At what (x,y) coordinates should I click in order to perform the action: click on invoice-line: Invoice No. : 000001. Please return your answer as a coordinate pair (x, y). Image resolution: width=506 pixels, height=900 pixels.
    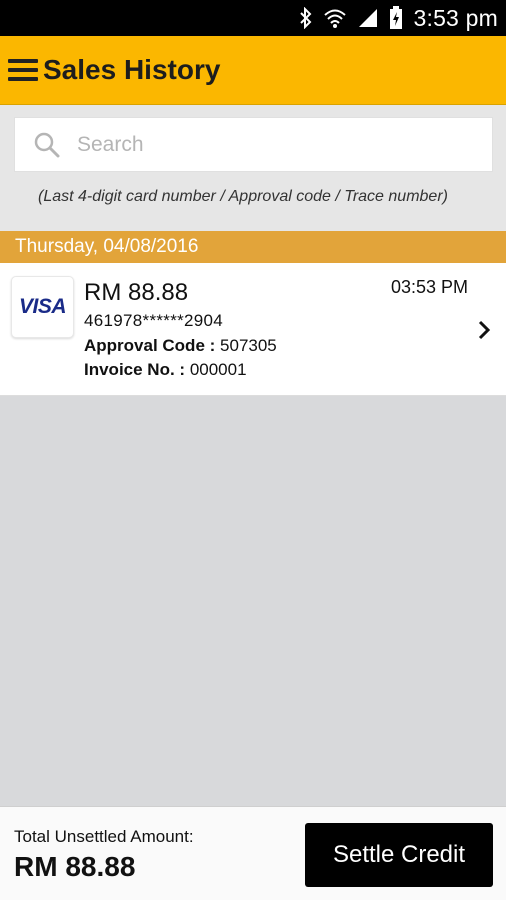
    Looking at the image, I should click on (165, 370).